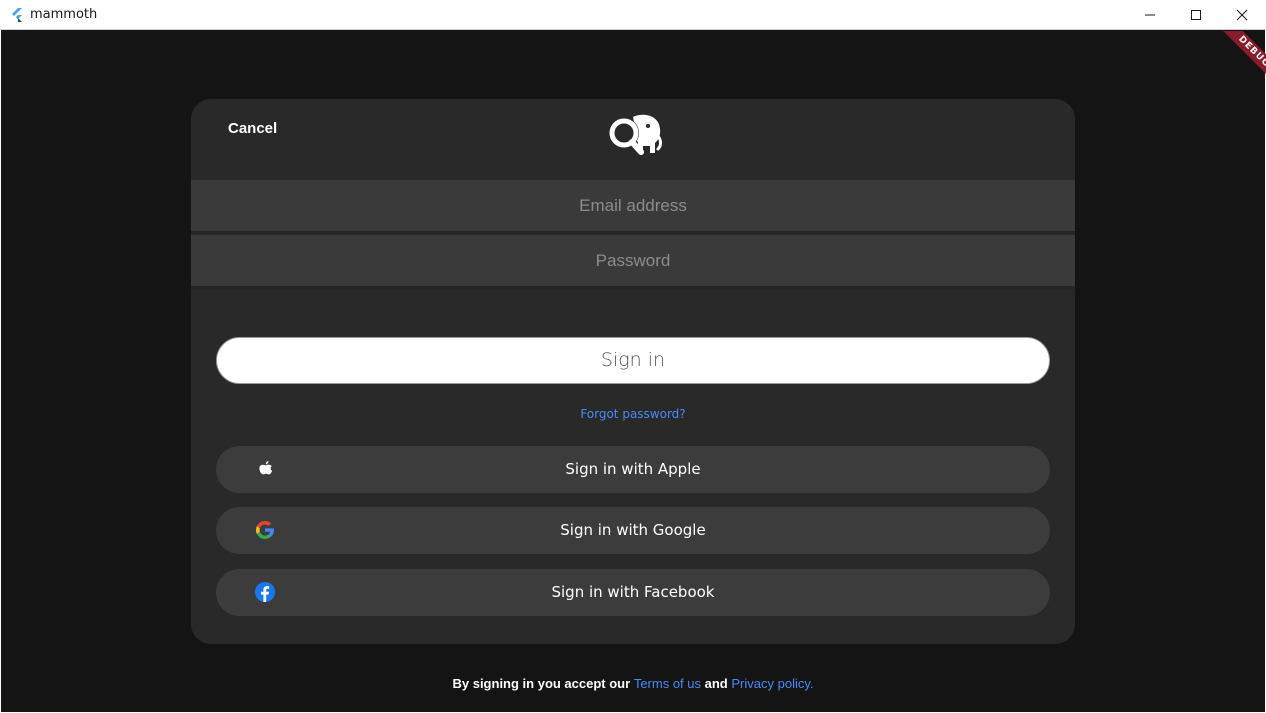 This screenshot has height=713, width=1266. I want to click on flutter-app-icon, so click(17, 15).